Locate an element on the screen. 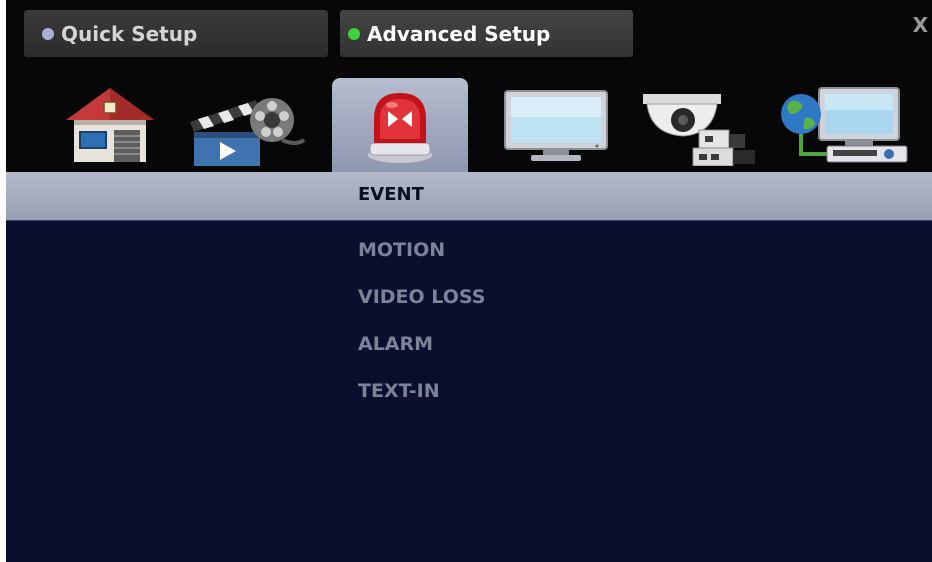  tab-device is located at coordinates (700, 125).